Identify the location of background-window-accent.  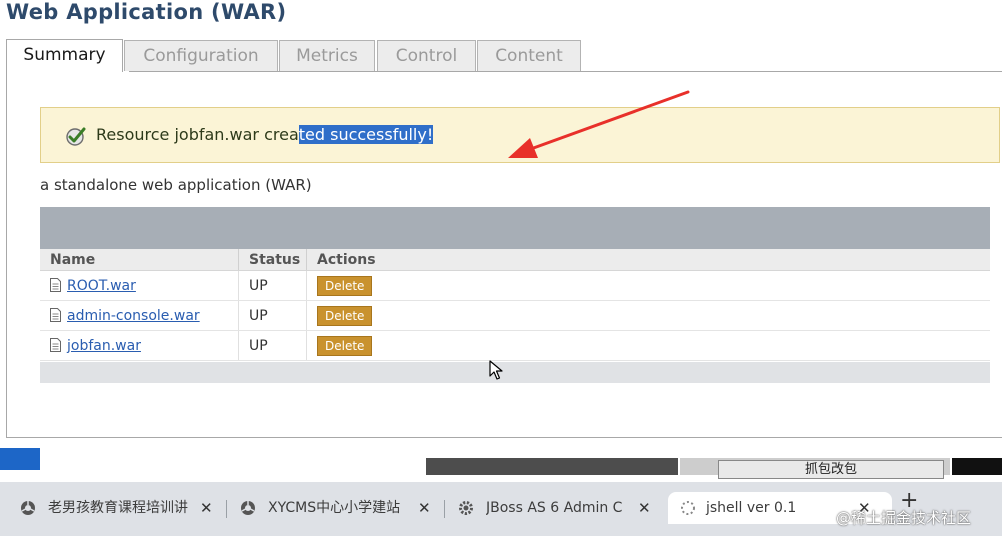
(20, 459).